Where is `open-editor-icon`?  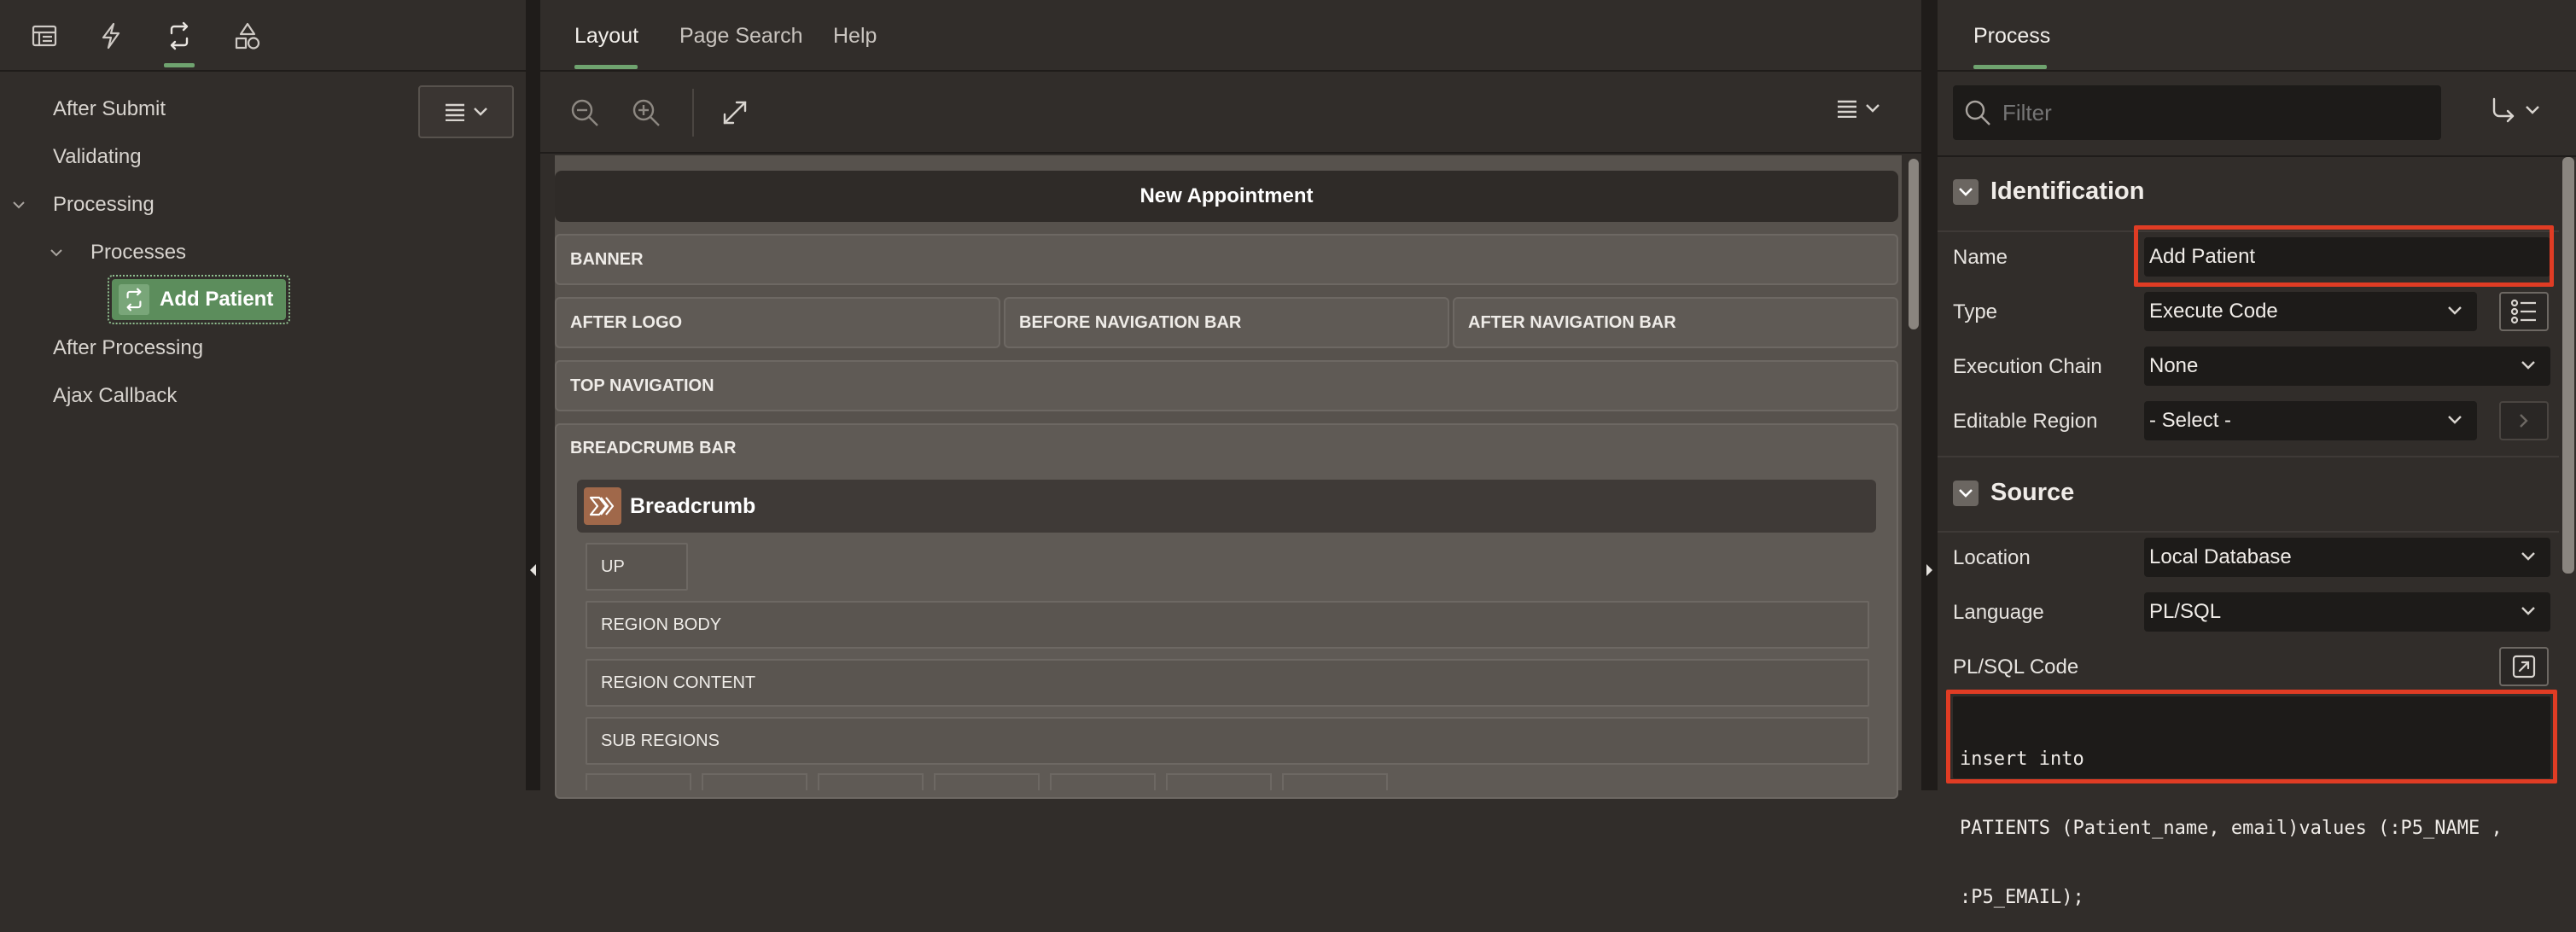
open-editor-icon is located at coordinates (2524, 667).